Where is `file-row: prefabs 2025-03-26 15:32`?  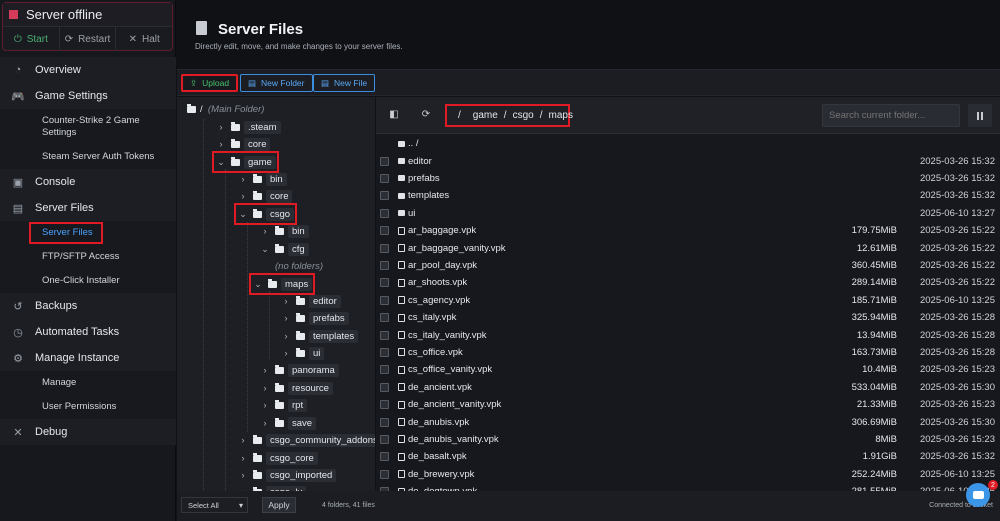 file-row: prefabs 2025-03-26 15:32 is located at coordinates (688, 178).